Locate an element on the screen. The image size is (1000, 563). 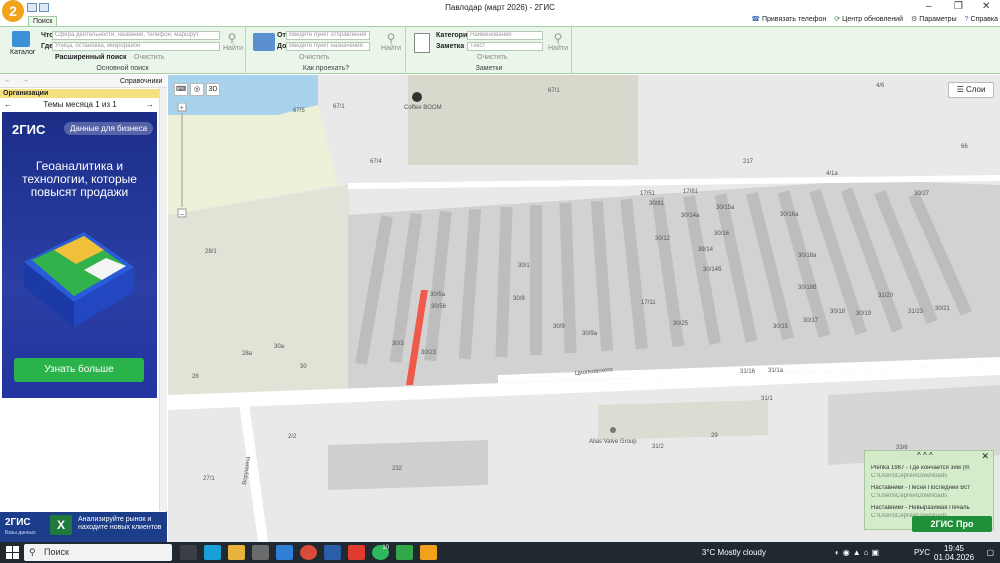
window-title: Павлодар (март 2026) - 2ГИС is located at coordinates (500, 7).